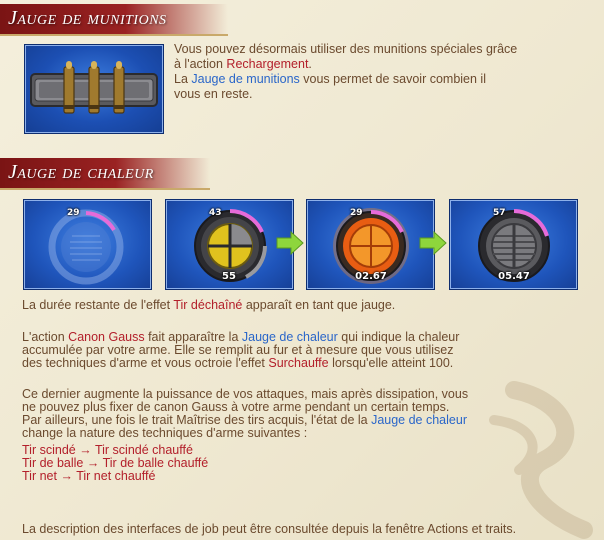 The height and width of the screenshot is (540, 604). What do you see at coordinates (98, 305) in the screenshot?
I see `text: La durée restante de l'effet` at bounding box center [98, 305].